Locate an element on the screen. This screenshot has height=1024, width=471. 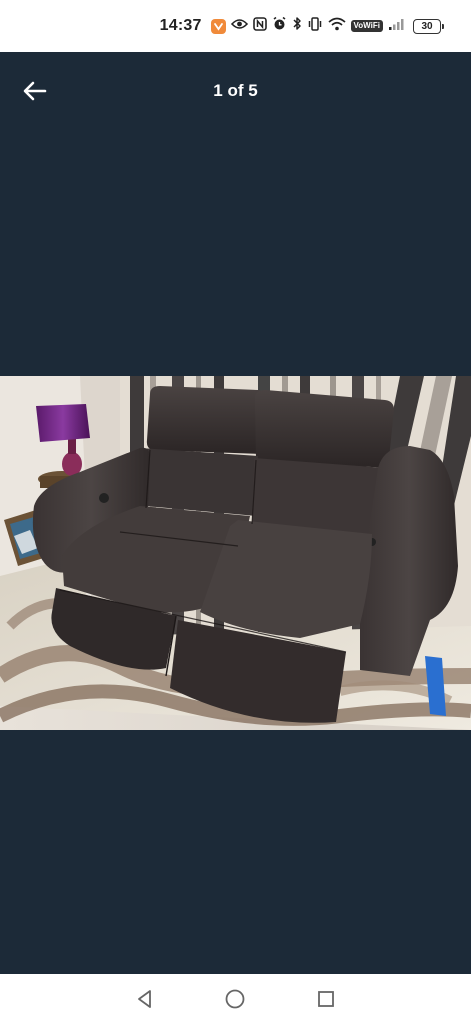
battery-icon: 30 is located at coordinates (428, 26).